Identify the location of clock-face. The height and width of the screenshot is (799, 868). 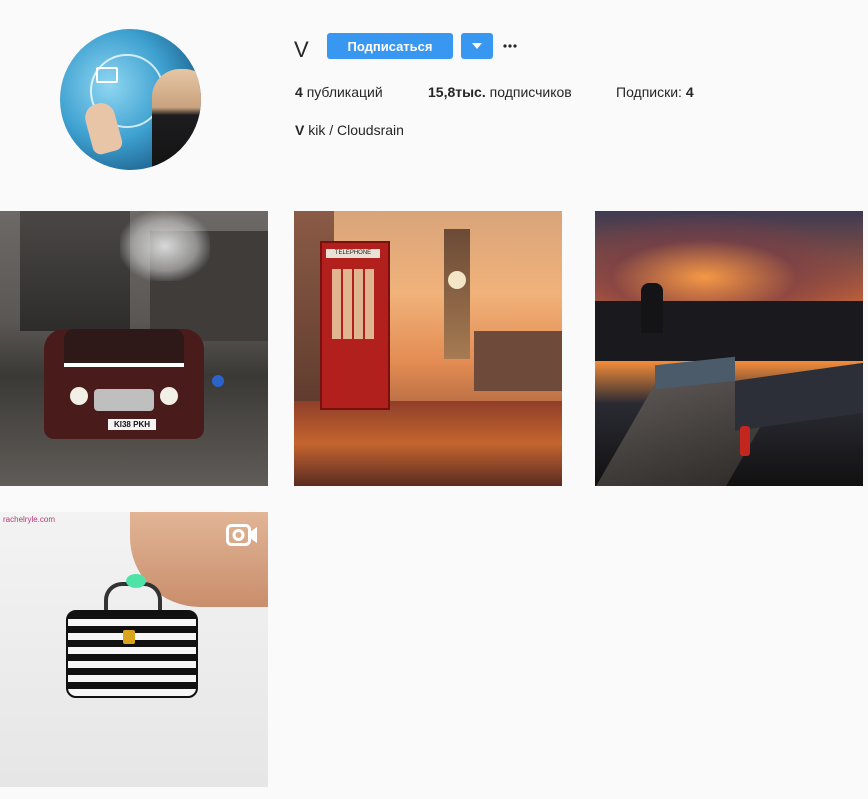
(457, 280).